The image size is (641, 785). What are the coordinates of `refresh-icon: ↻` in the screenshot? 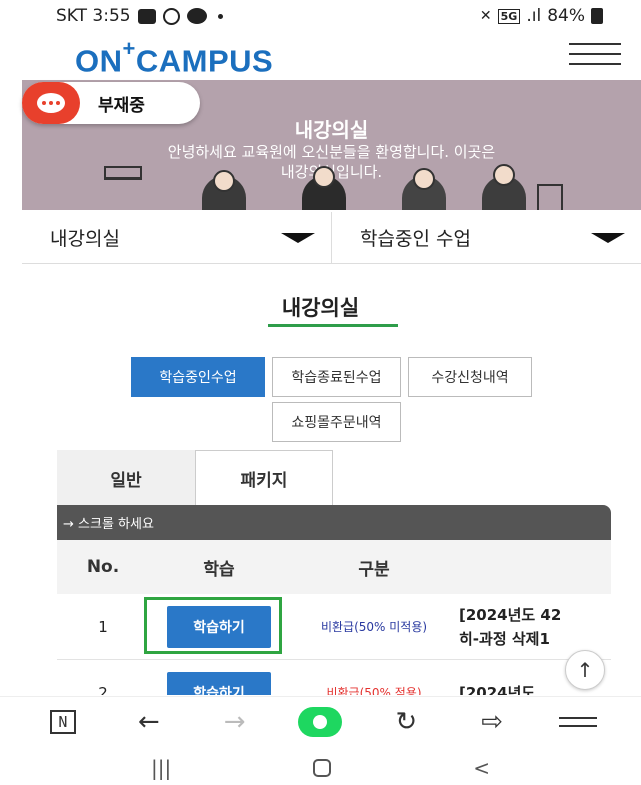 It's located at (406, 722).